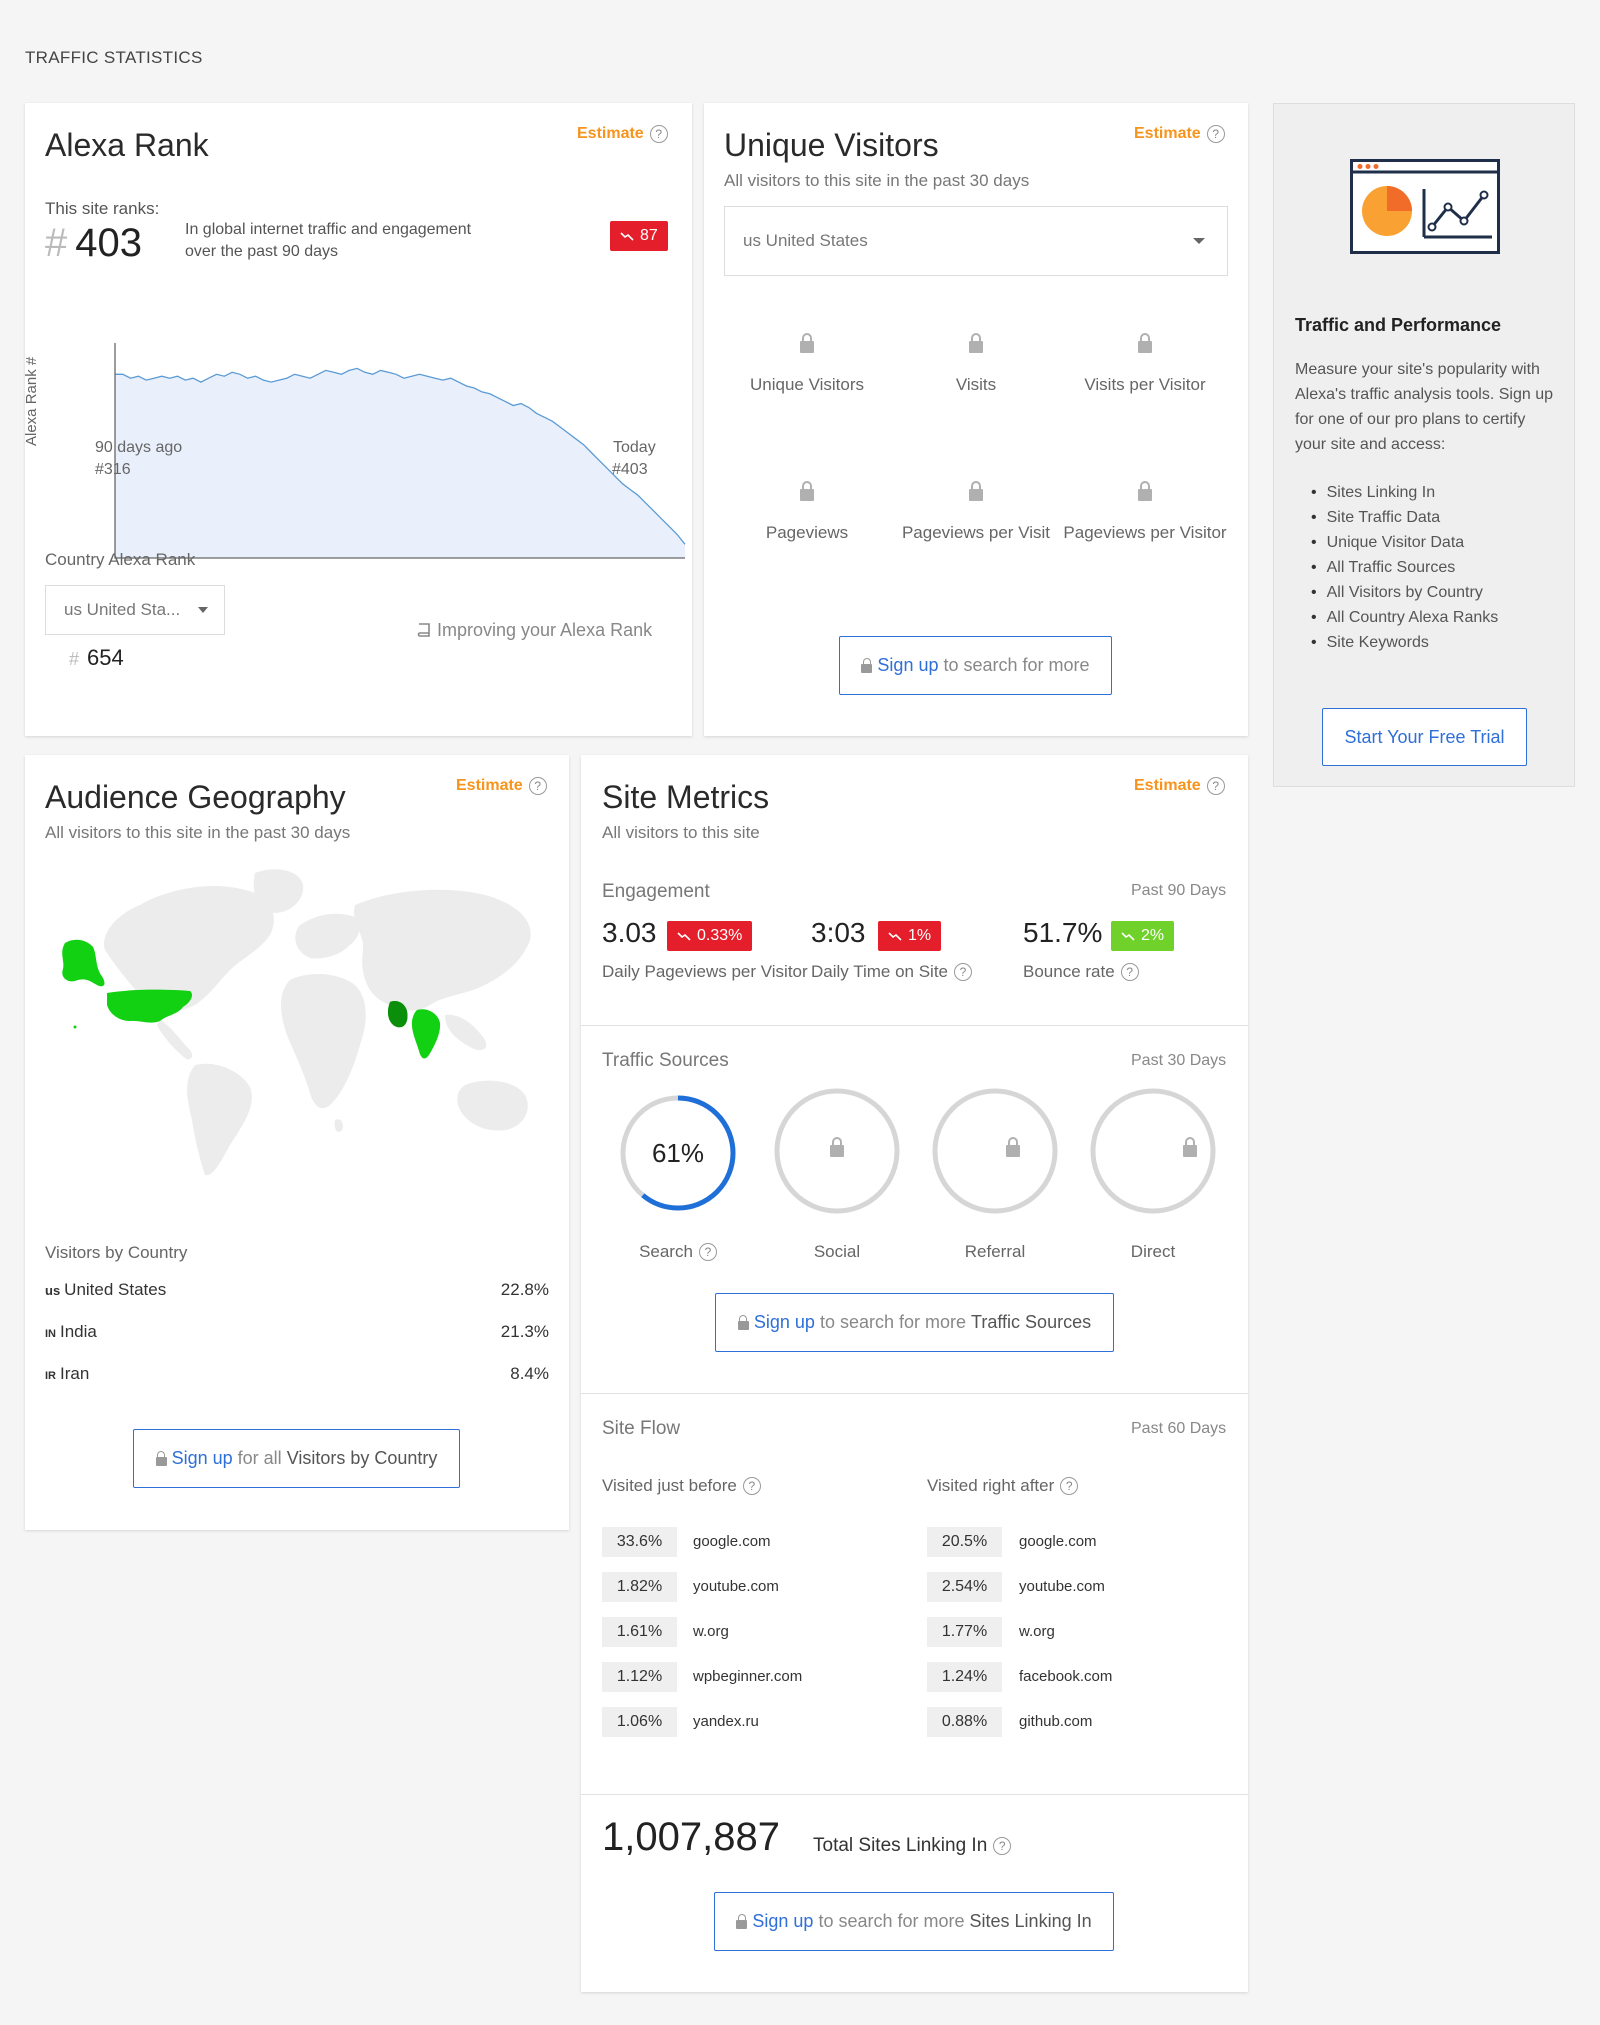 The image size is (1600, 2025). I want to click on country-code: IR, so click(50, 1376).